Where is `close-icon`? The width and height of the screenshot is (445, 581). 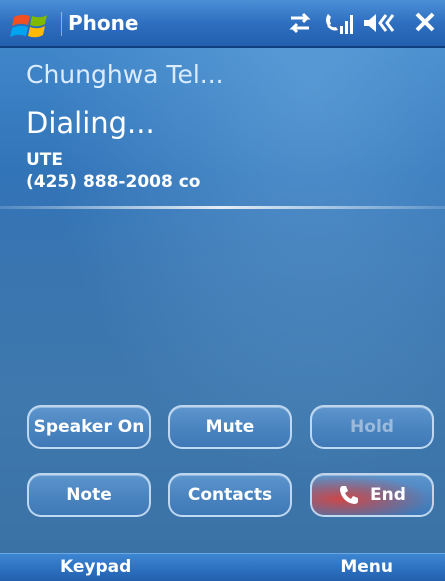 close-icon is located at coordinates (425, 22).